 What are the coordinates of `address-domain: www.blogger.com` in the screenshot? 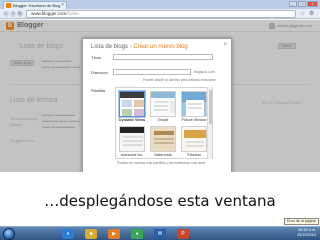 It's located at (49, 13).